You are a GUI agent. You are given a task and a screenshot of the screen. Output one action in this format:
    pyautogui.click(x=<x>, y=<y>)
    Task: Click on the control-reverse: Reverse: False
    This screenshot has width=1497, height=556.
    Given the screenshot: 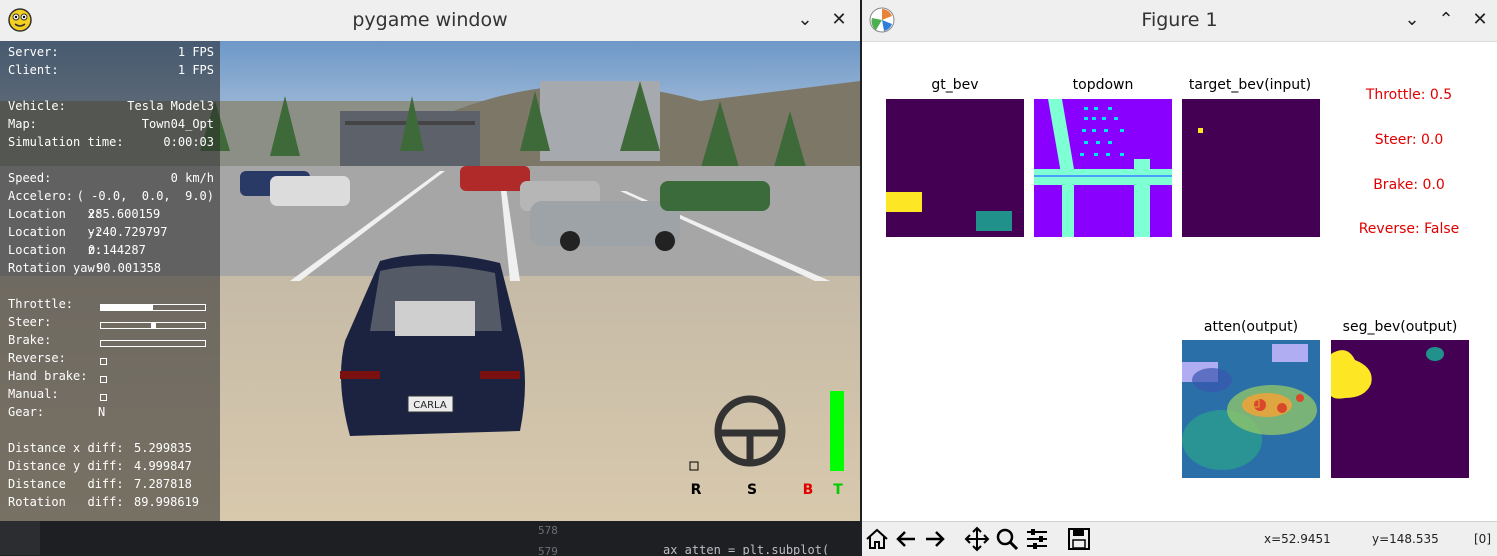 What is the action you would take?
    pyautogui.click(x=1409, y=229)
    